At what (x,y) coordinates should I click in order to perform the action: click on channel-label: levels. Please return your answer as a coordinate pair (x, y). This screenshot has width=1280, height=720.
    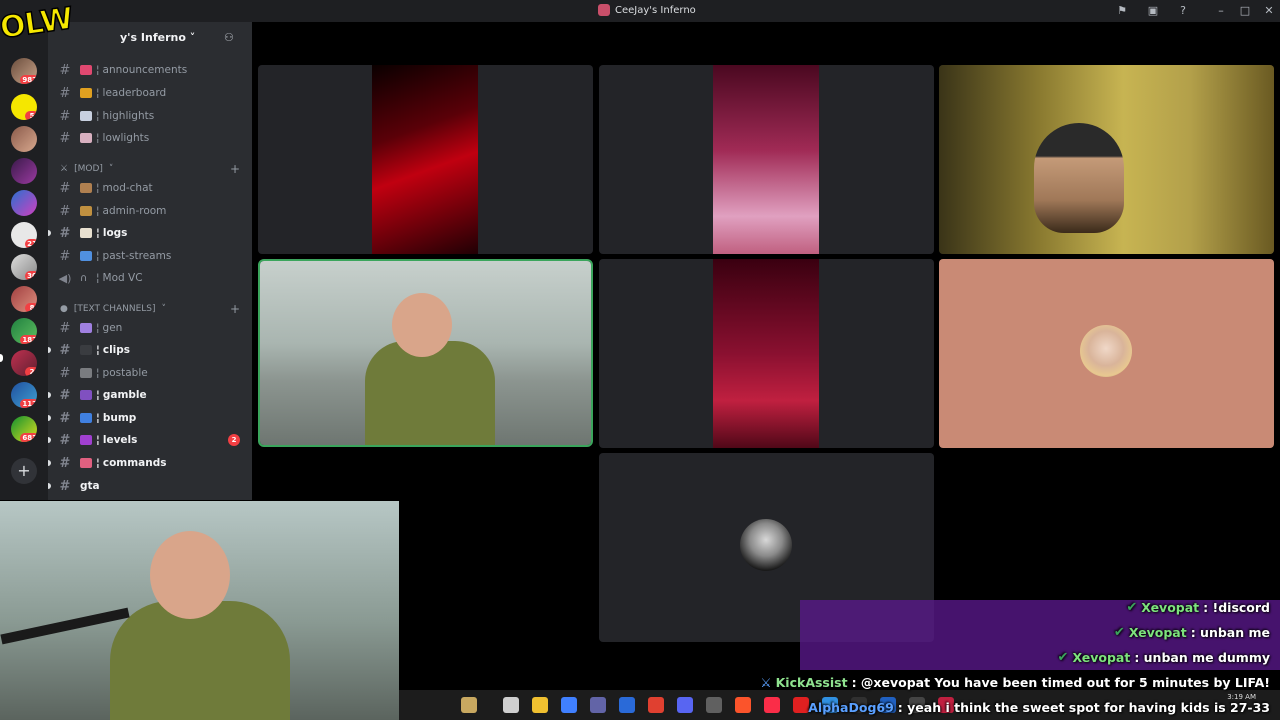
    Looking at the image, I should click on (120, 440).